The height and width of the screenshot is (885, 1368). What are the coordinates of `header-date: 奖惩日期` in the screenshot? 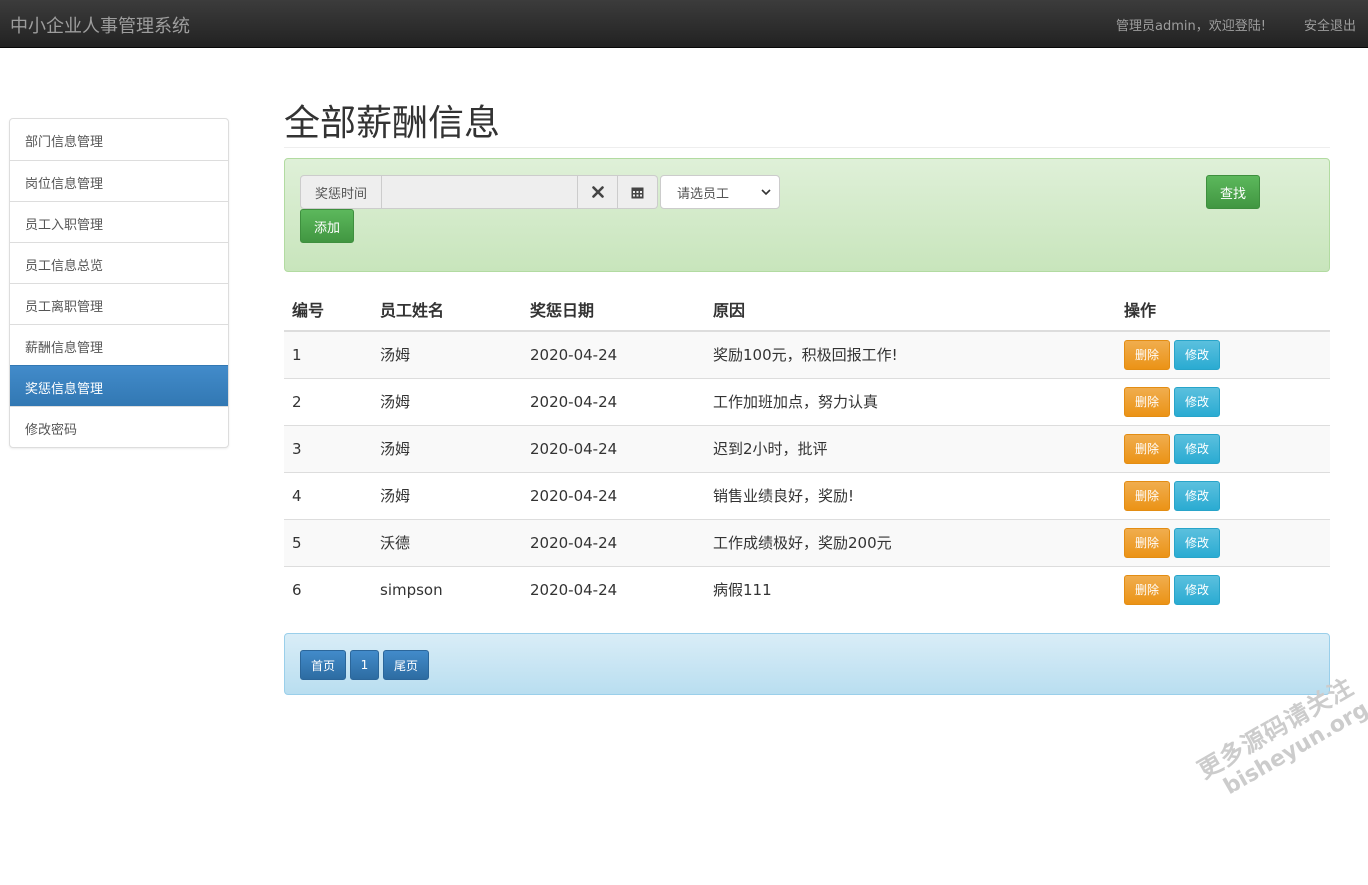 It's located at (613, 309).